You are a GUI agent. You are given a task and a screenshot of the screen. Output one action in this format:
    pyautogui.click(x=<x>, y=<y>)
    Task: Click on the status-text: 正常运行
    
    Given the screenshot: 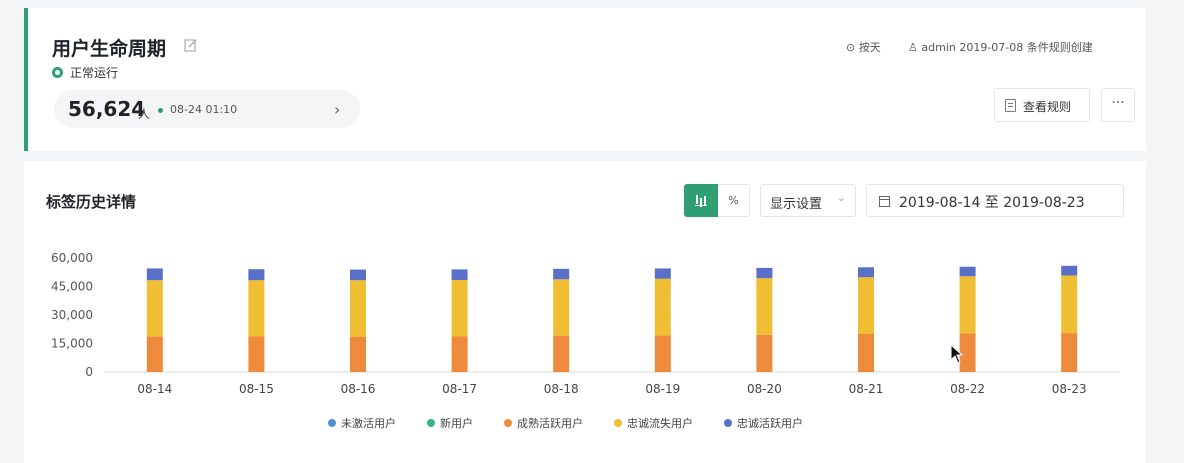 What is the action you would take?
    pyautogui.click(x=94, y=73)
    